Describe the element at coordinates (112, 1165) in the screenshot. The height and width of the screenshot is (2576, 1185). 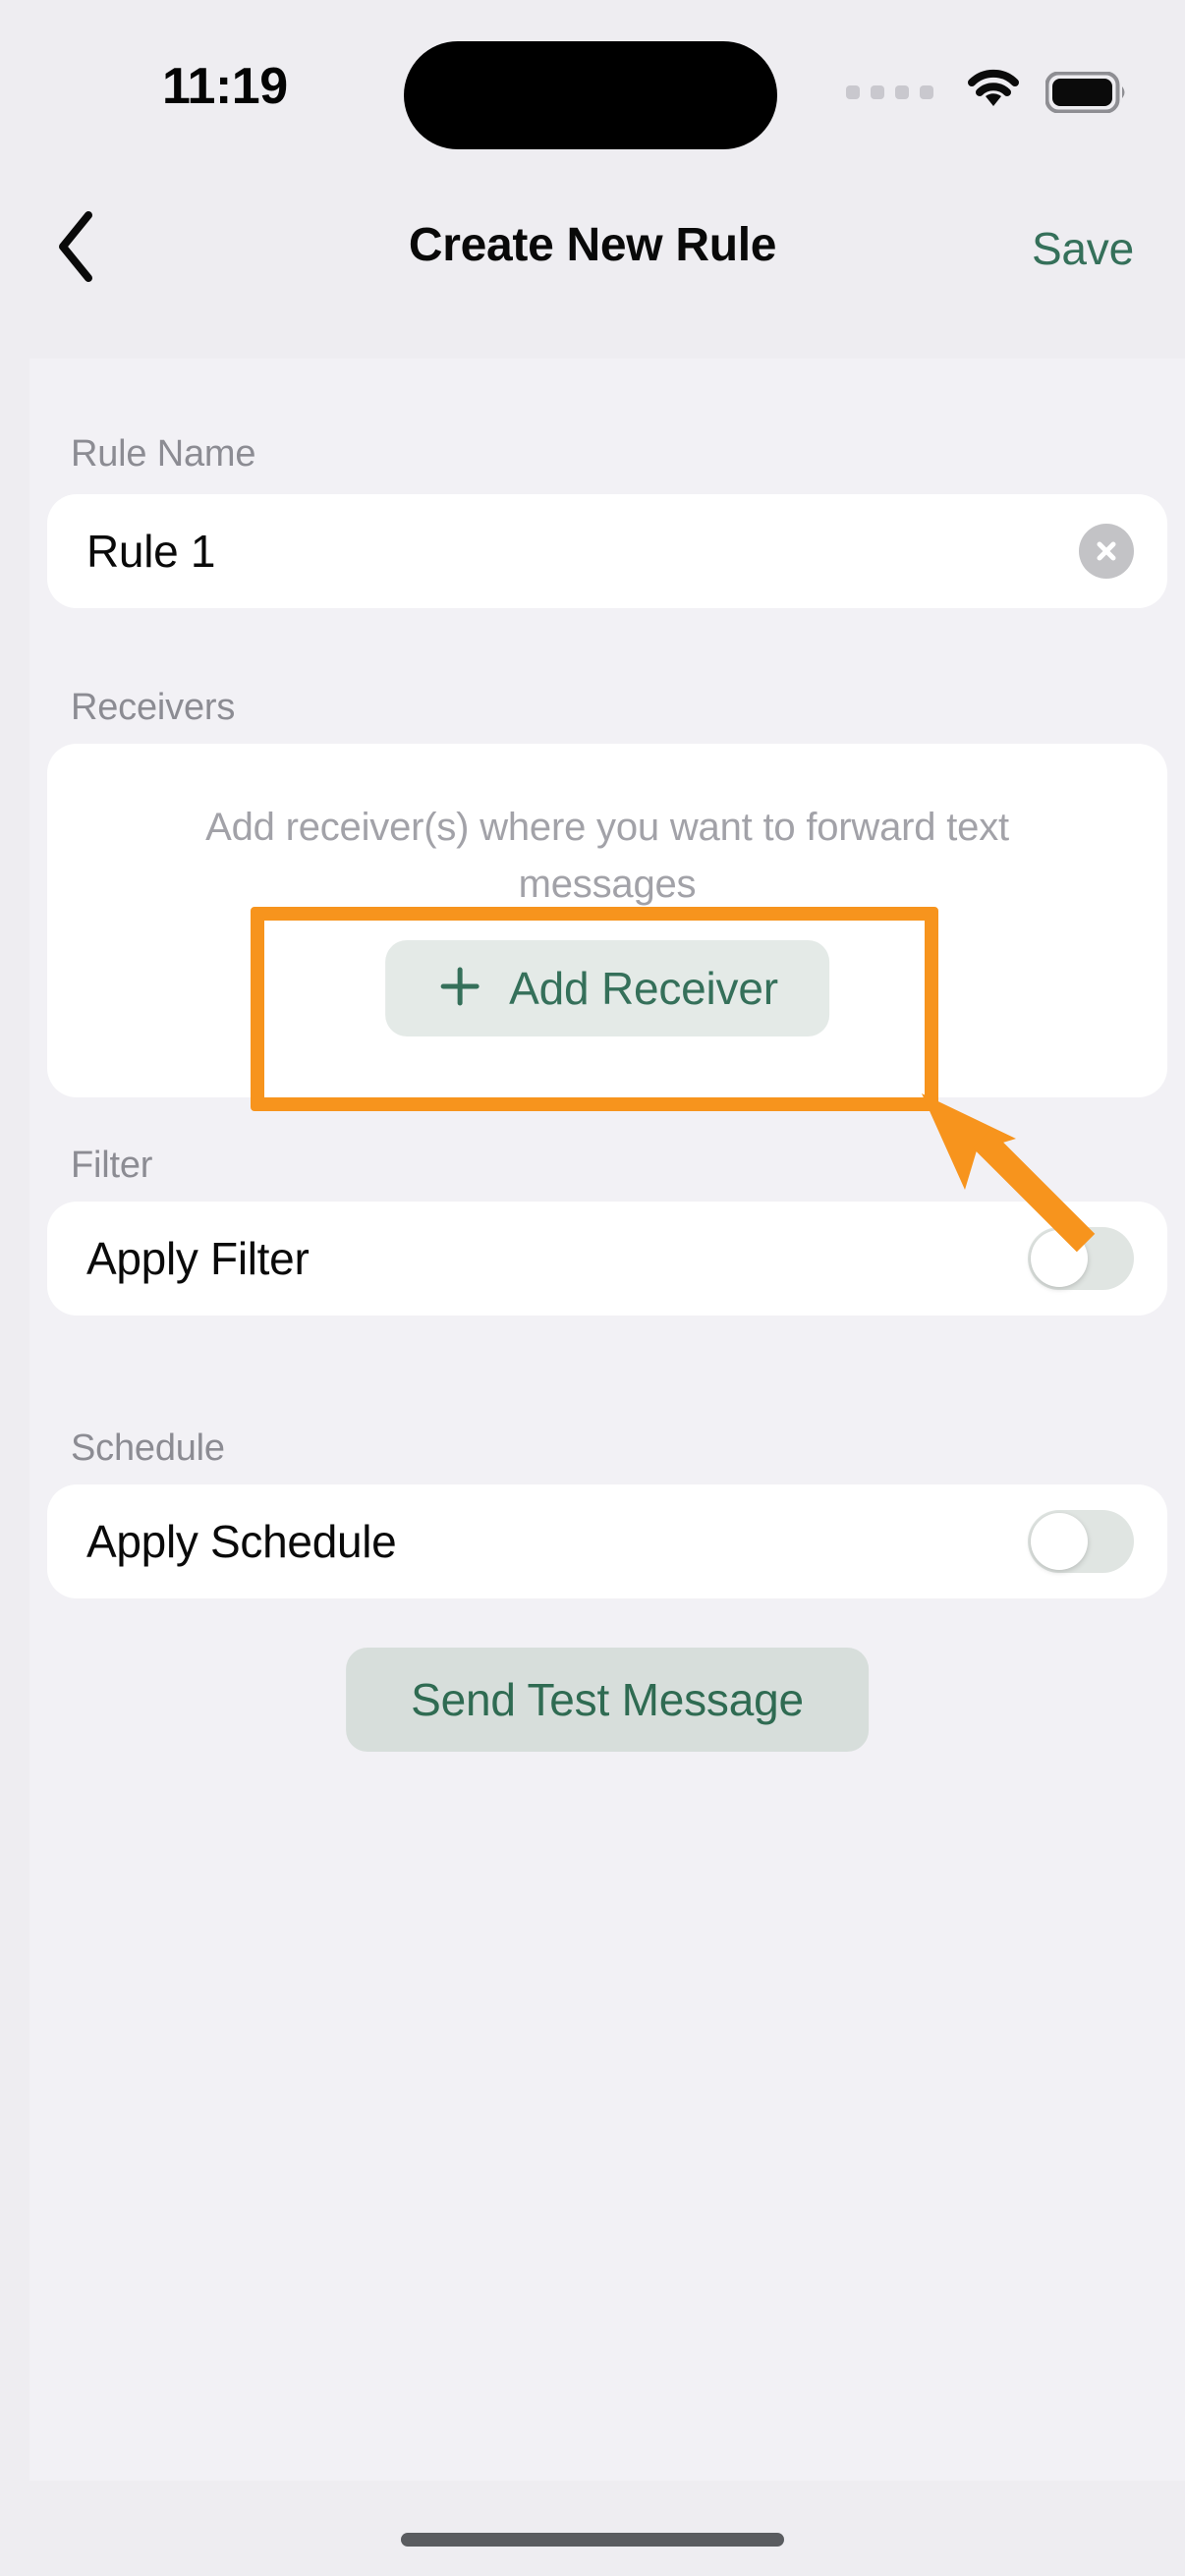
I see `filter-section-label: Filter` at that location.